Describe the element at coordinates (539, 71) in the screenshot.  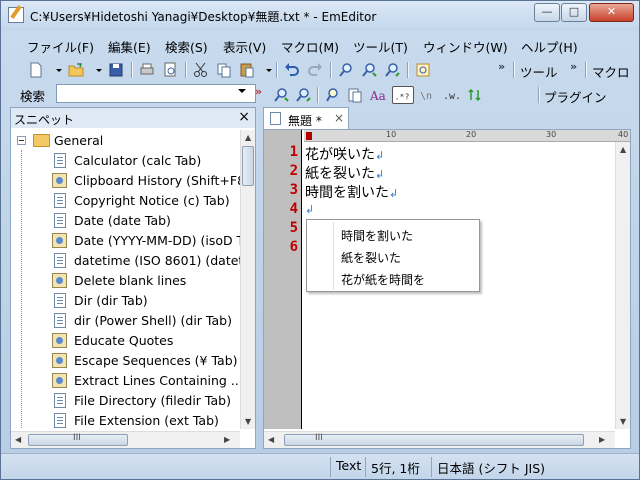
I see `tools-toolbar-label: ツール` at that location.